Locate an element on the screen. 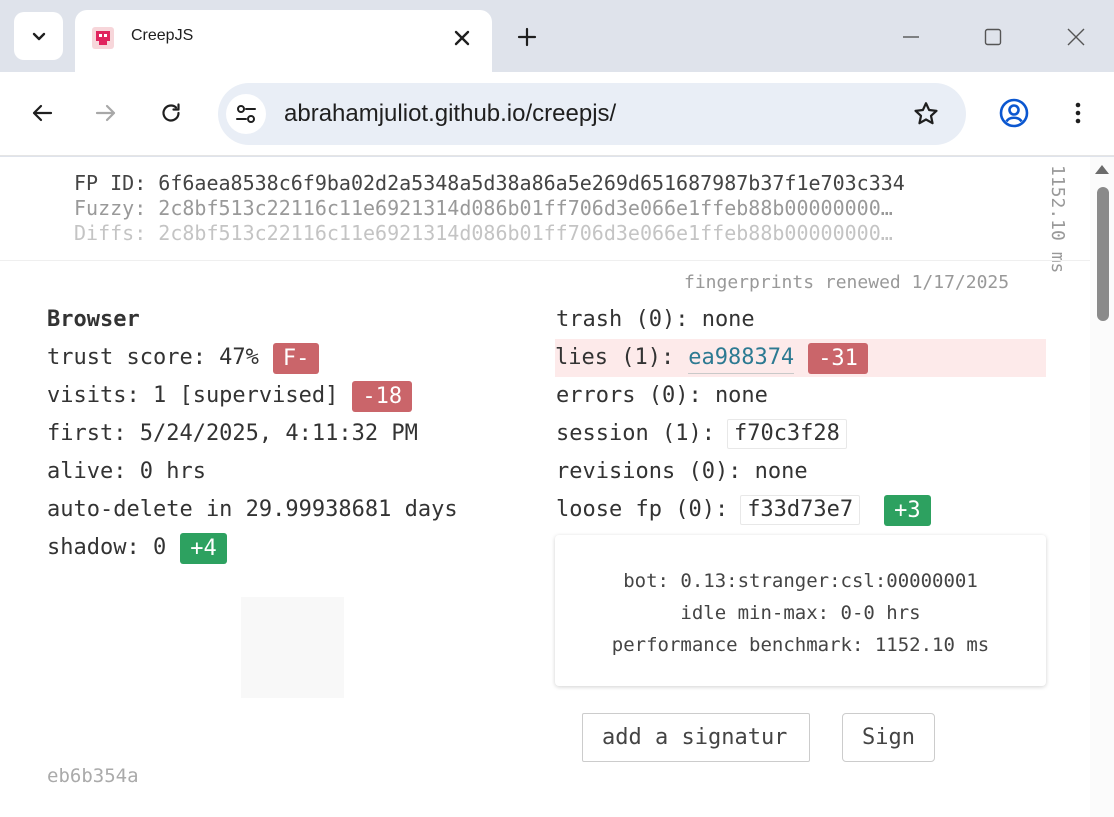 The height and width of the screenshot is (817, 1114). creepjs-favicon-icon is located at coordinates (103, 38).